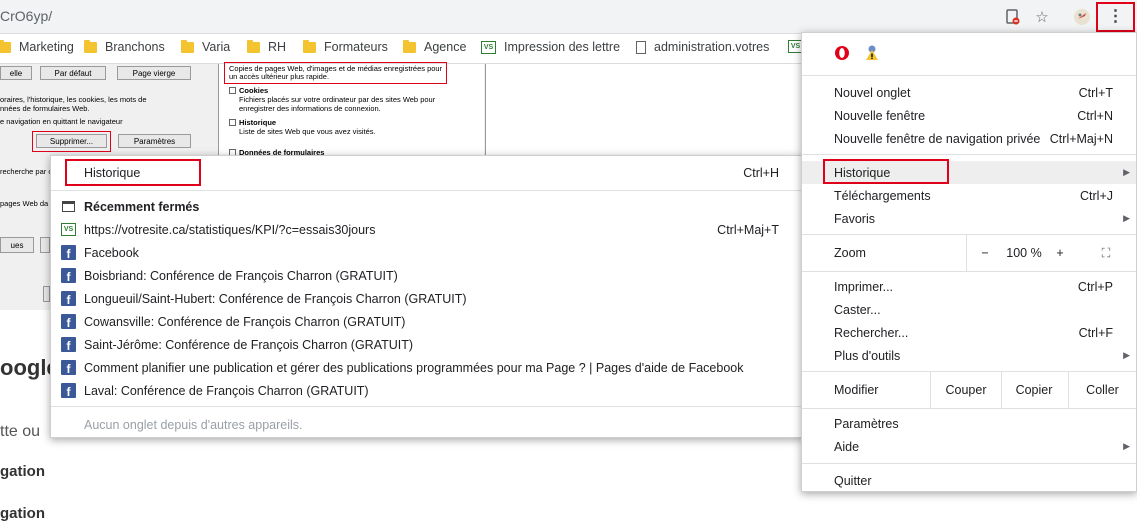  Describe the element at coordinates (969, 423) in the screenshot. I see `menu-settings: Paramètres` at that location.